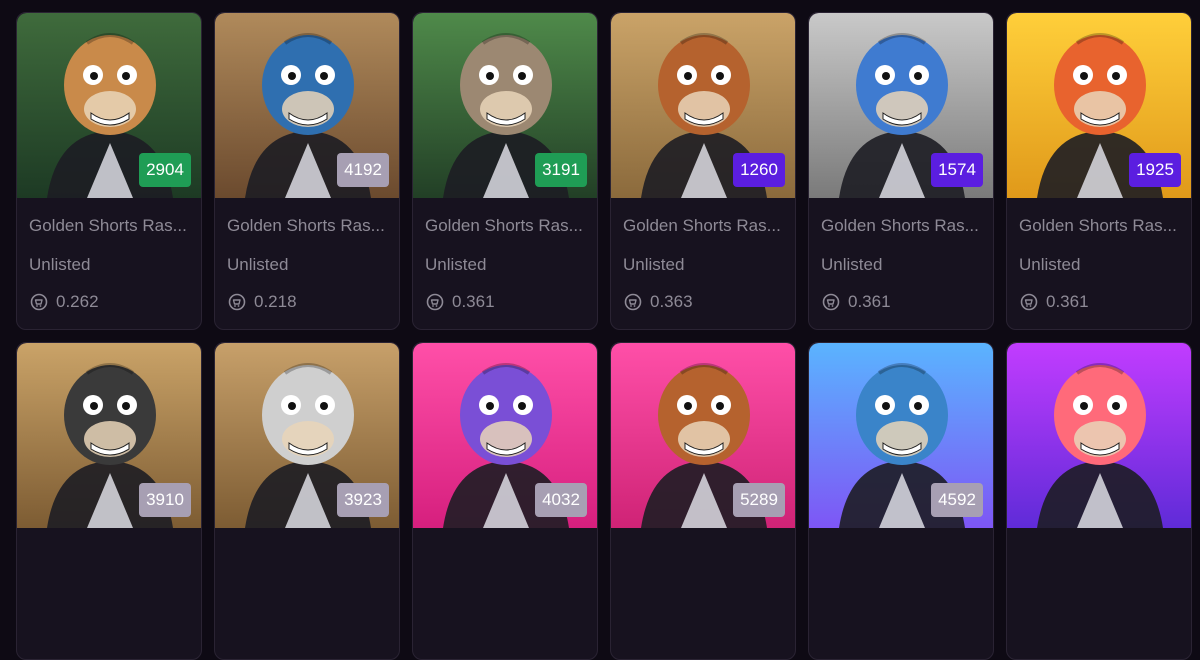  What do you see at coordinates (561, 170) in the screenshot?
I see `token-number-badge: 3191` at bounding box center [561, 170].